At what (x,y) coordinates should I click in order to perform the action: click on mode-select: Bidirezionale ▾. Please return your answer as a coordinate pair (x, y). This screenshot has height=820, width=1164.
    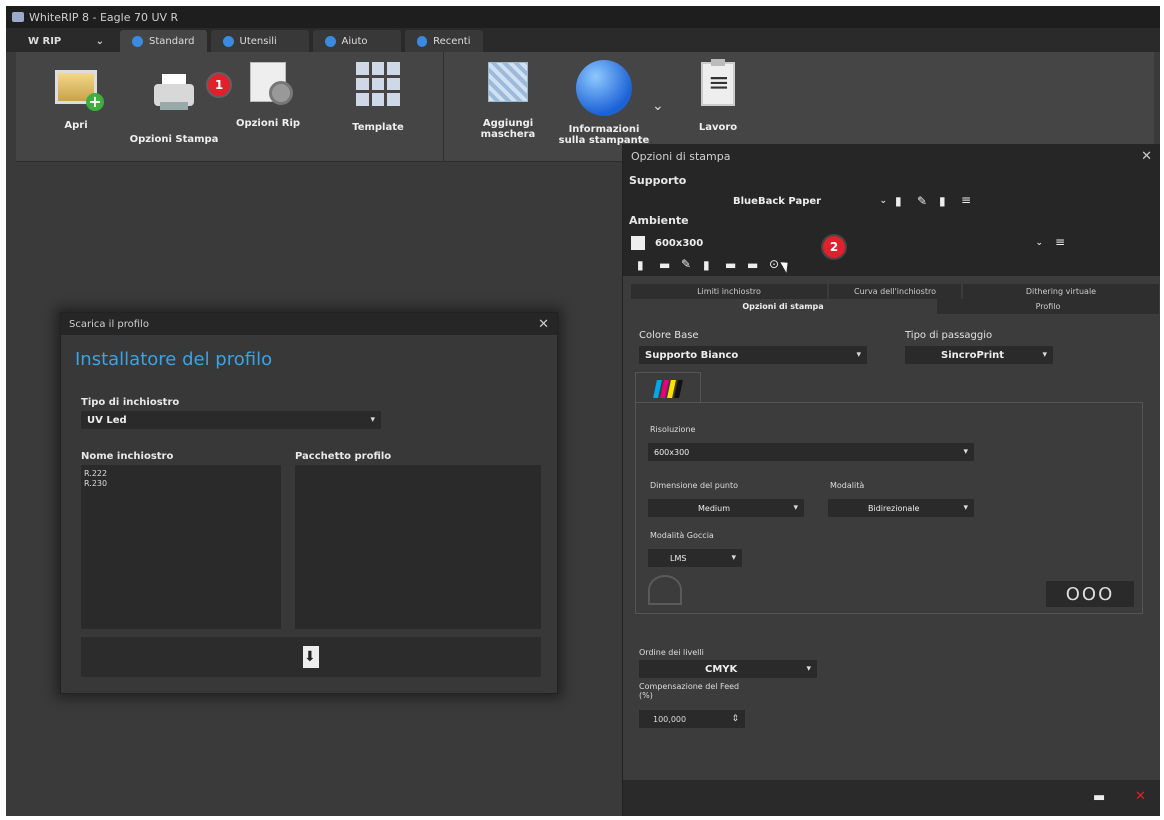
    Looking at the image, I should click on (901, 508).